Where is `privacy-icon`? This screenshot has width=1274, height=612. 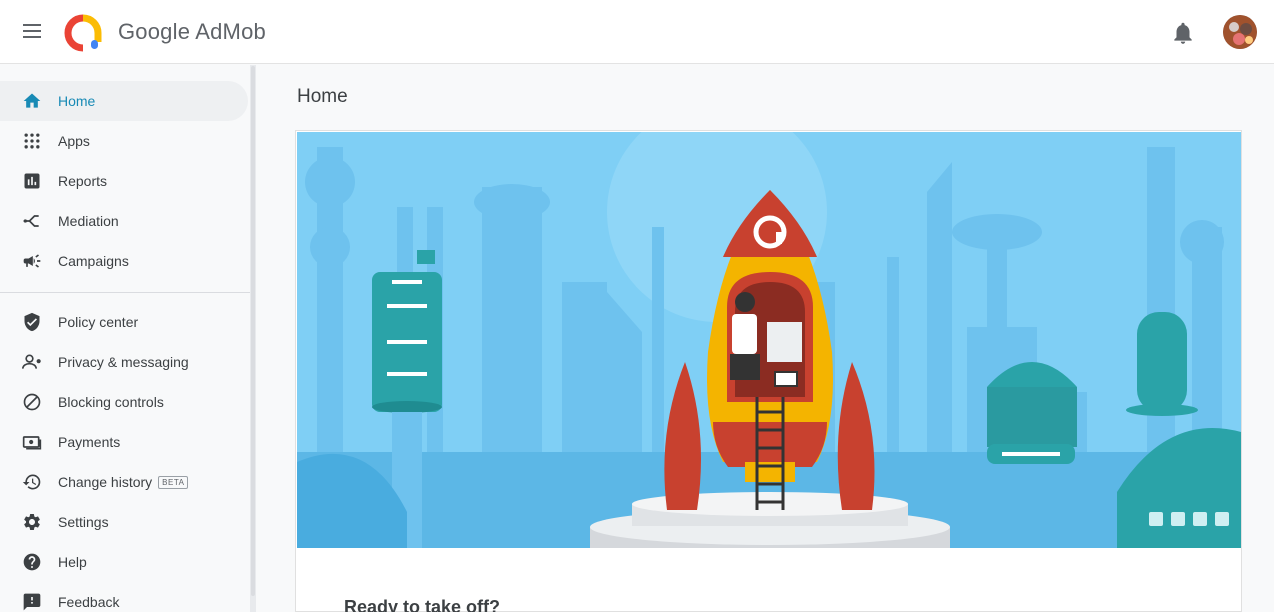 privacy-icon is located at coordinates (31, 361).